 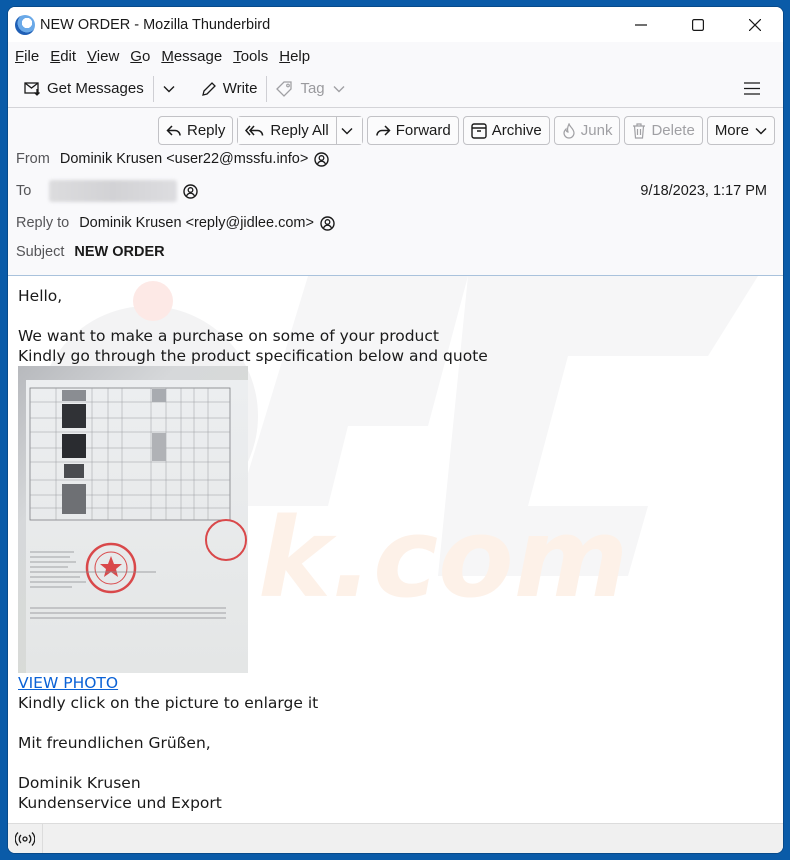 What do you see at coordinates (703, 191) in the screenshot?
I see `message-date: 9/18/2023, 1:17 PM` at bounding box center [703, 191].